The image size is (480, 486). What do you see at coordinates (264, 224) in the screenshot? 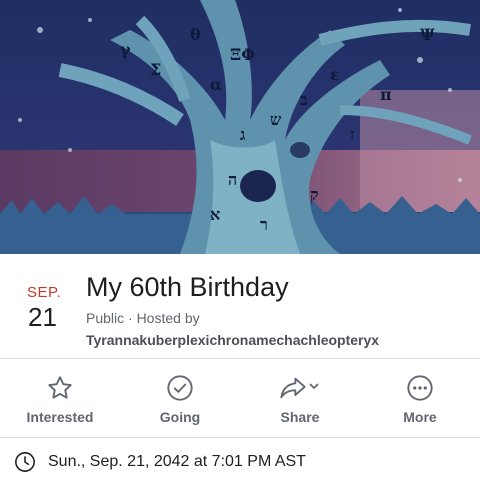
I see `svg-text: ר` at bounding box center [264, 224].